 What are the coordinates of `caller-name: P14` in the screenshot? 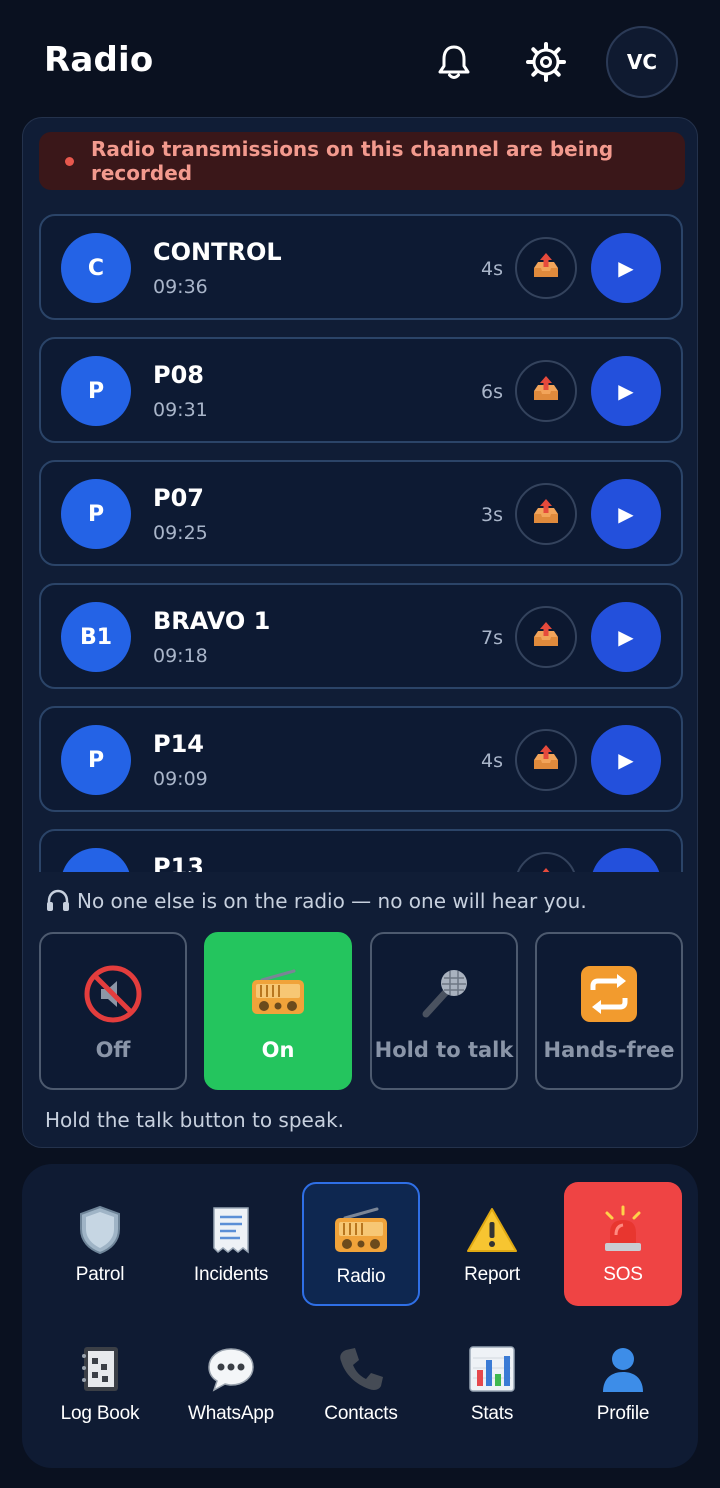 It's located at (178, 744).